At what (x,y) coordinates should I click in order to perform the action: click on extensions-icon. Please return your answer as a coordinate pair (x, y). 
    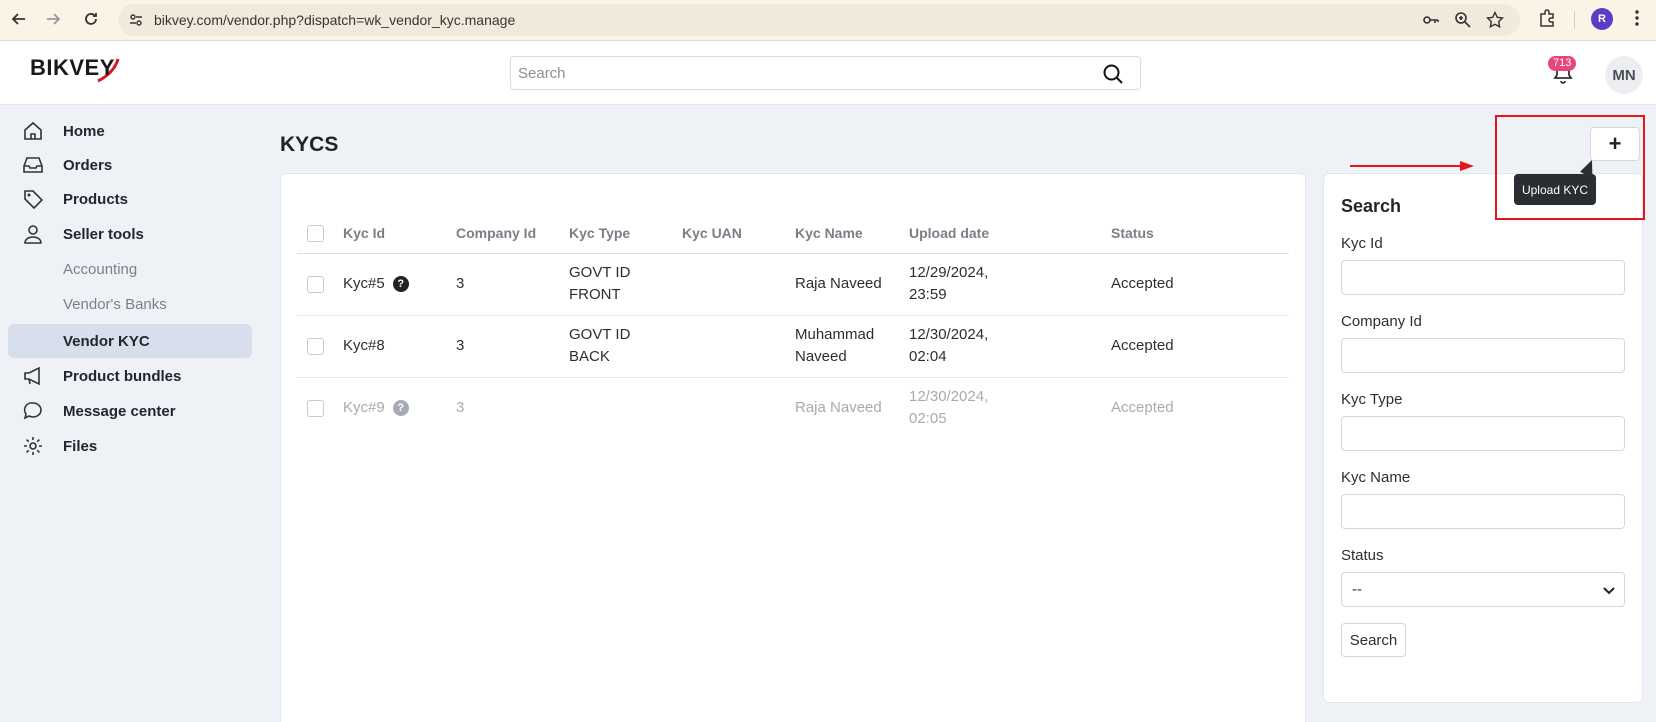
    Looking at the image, I should click on (1547, 18).